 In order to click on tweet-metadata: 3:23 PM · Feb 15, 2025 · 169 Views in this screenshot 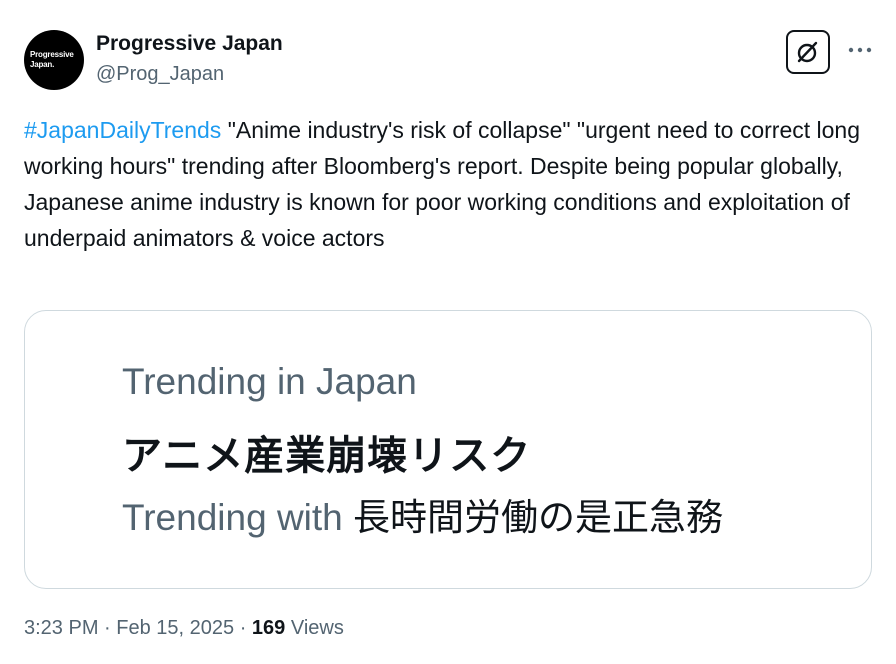, I will do `click(184, 628)`.